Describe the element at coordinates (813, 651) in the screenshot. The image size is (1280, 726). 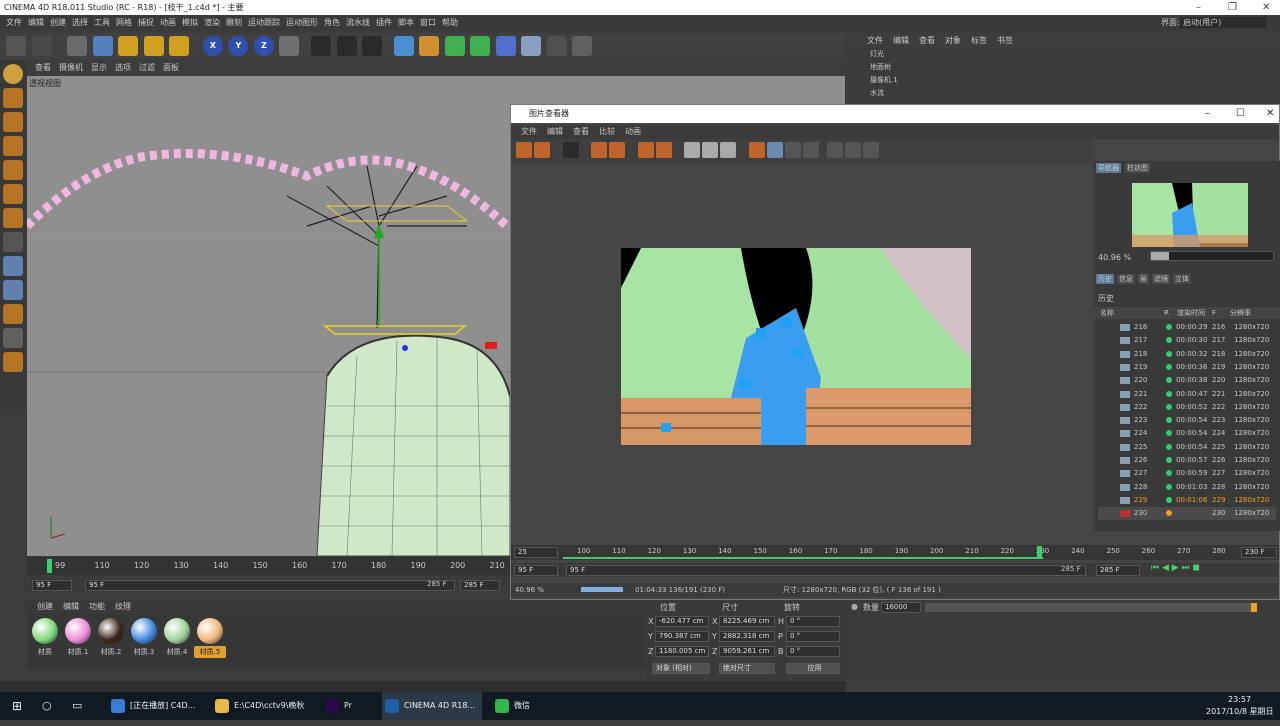
I see `rot-b-field: 0 °` at that location.